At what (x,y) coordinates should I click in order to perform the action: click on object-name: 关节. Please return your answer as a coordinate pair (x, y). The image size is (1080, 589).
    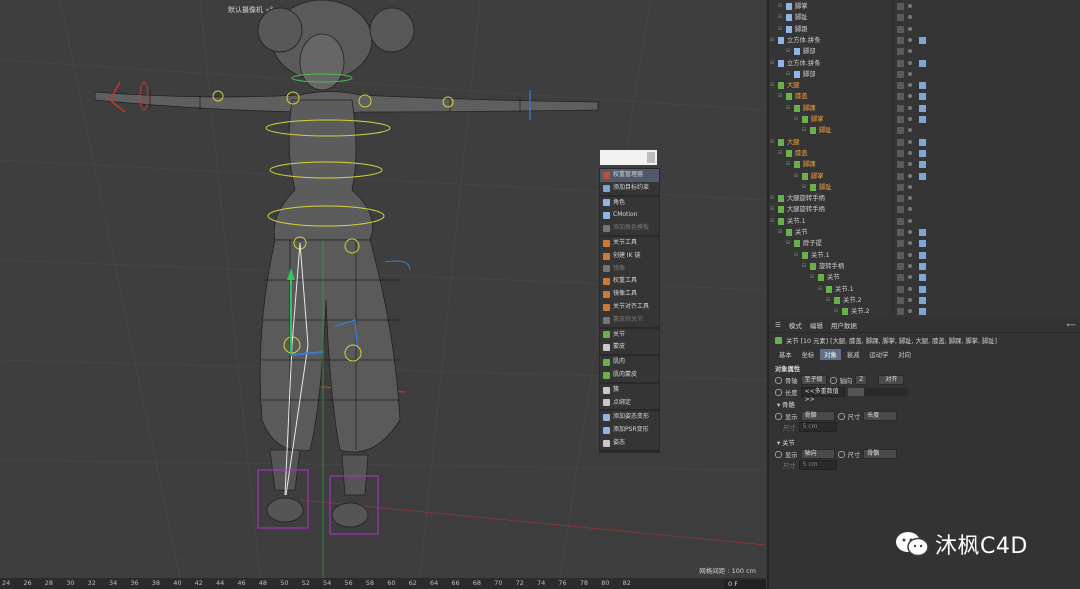
    Looking at the image, I should click on (801, 233).